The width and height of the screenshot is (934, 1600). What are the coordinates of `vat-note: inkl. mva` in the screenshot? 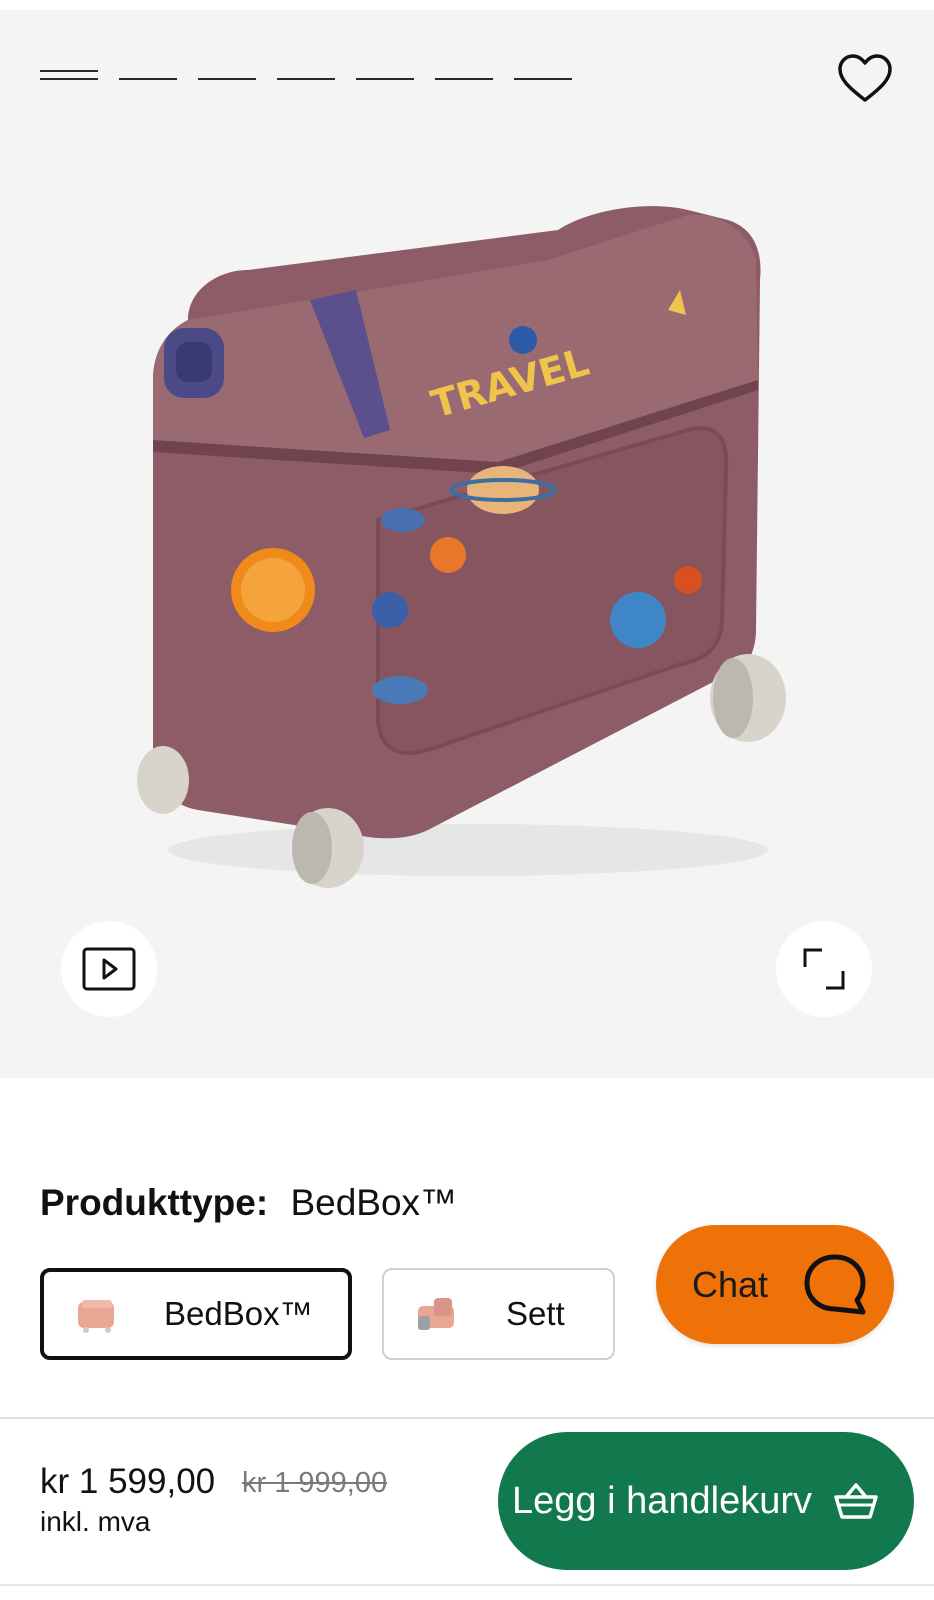 It's located at (95, 1521).